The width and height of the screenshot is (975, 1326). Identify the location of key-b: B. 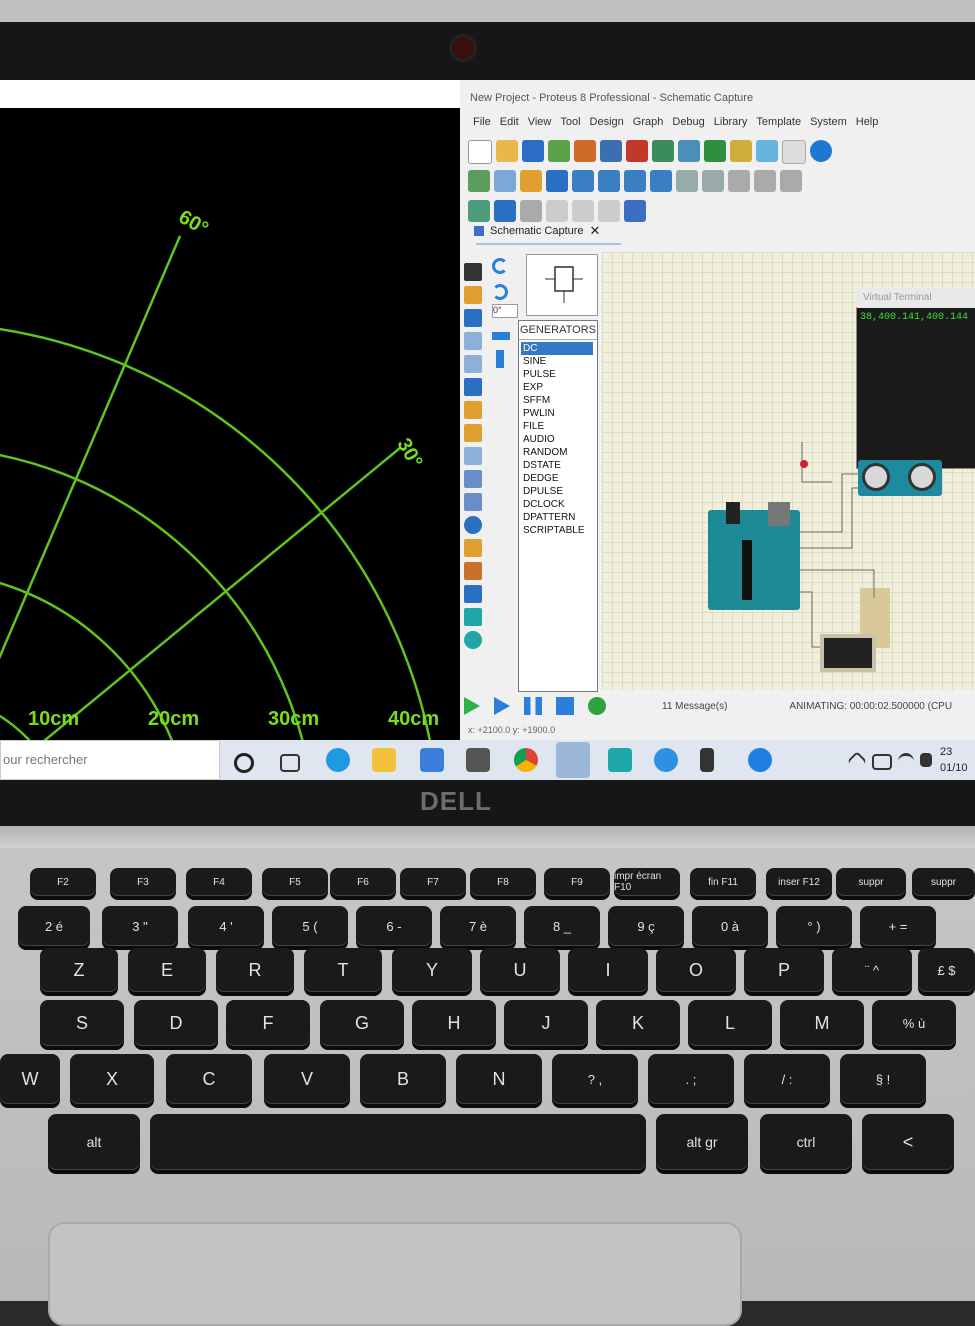
(403, 1079).